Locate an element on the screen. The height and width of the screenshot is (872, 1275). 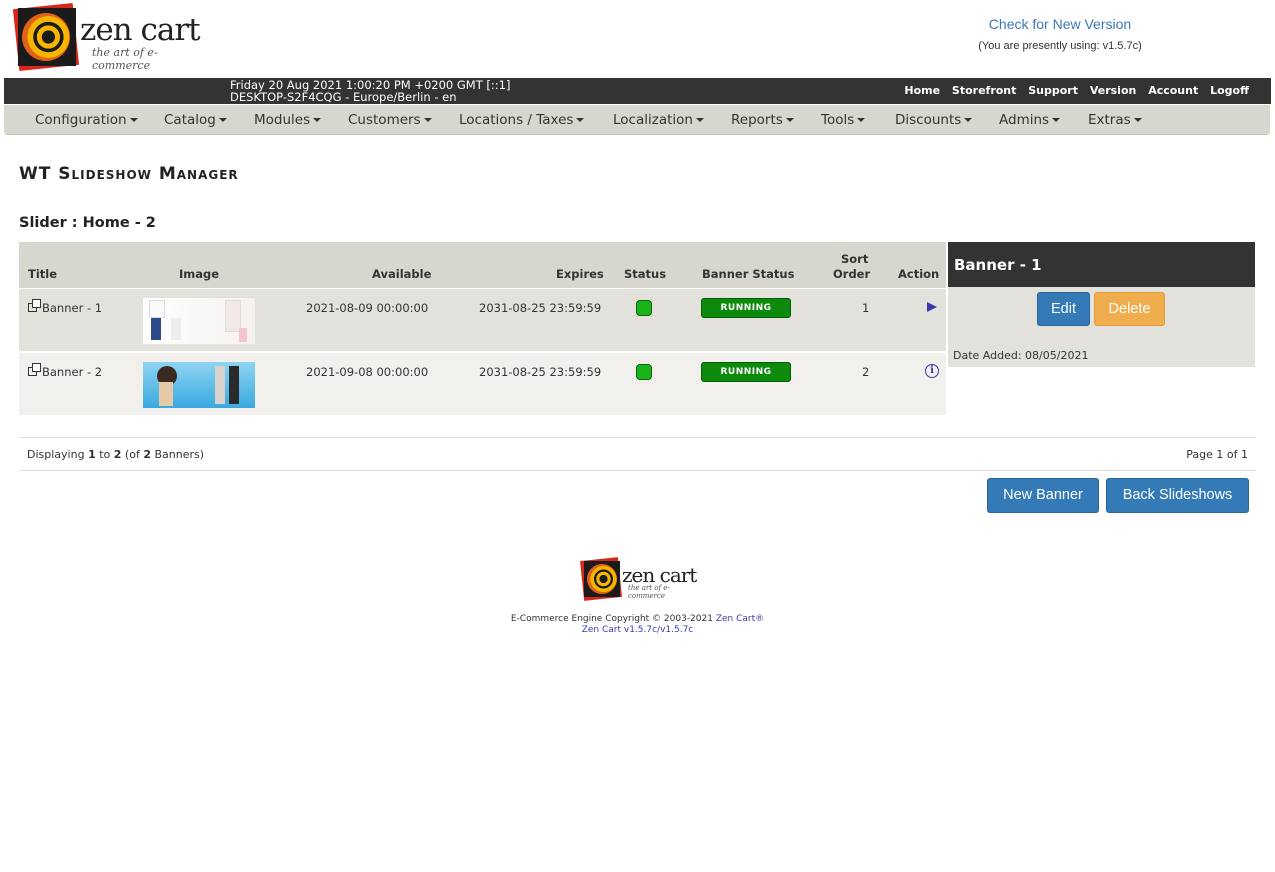
row-title: Banner - 2 is located at coordinates (65, 371).